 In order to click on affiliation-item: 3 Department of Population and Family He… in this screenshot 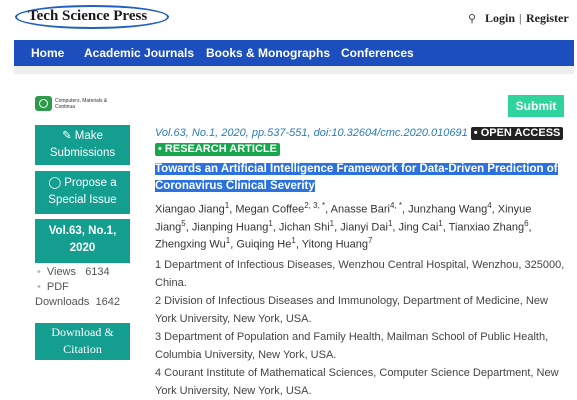, I will do `click(352, 345)`.